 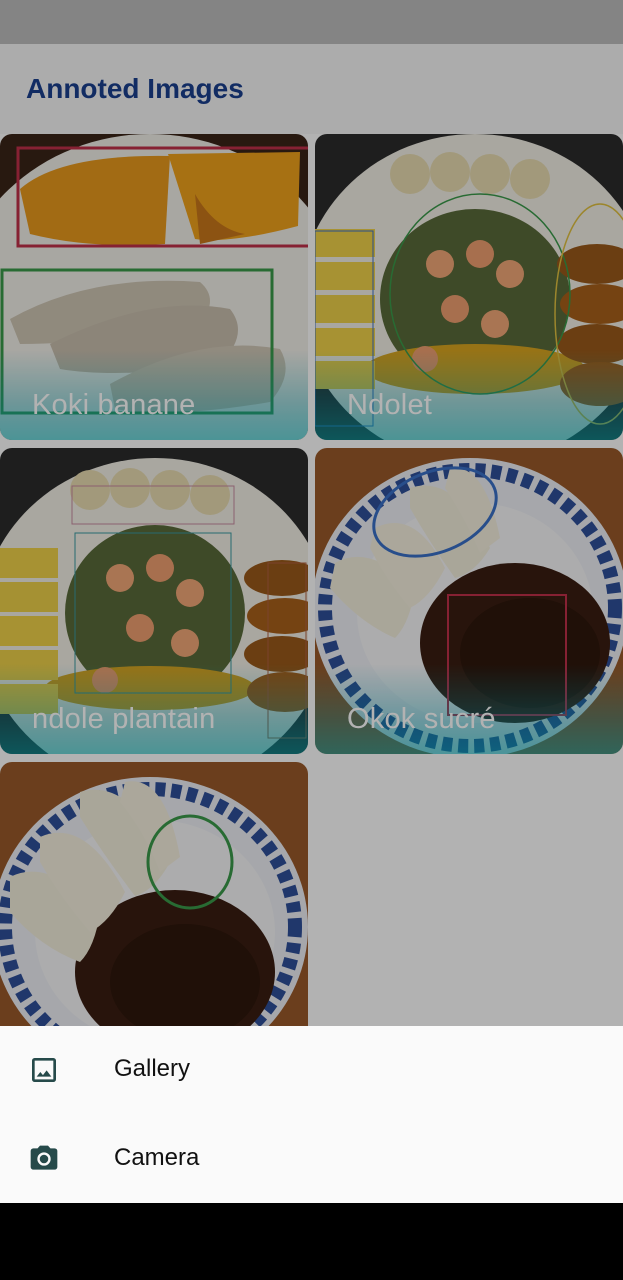 What do you see at coordinates (311, 1070) in the screenshot?
I see `gallery-option: Gallery` at bounding box center [311, 1070].